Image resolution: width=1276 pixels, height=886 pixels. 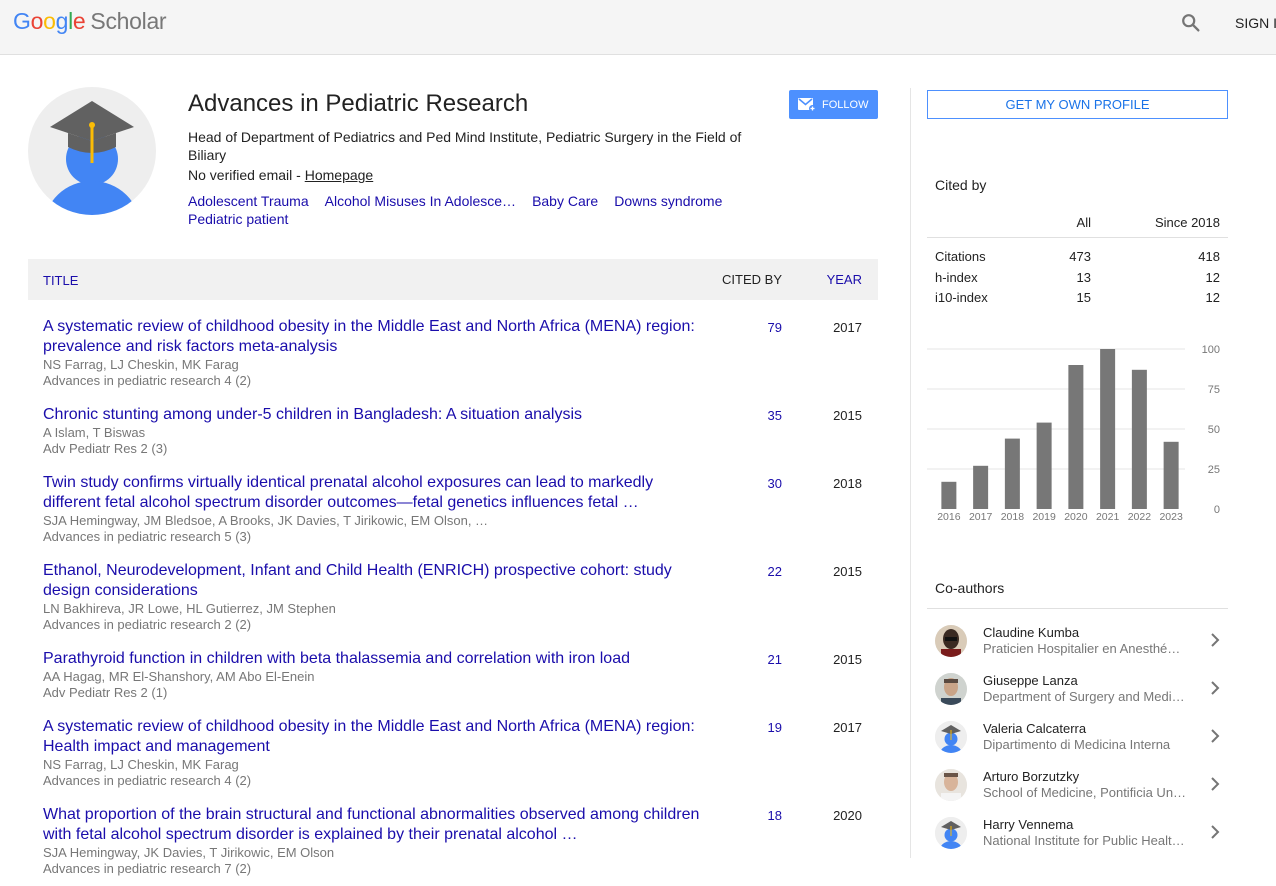 What do you see at coordinates (1083, 297) in the screenshot?
I see `metric-all: 15` at bounding box center [1083, 297].